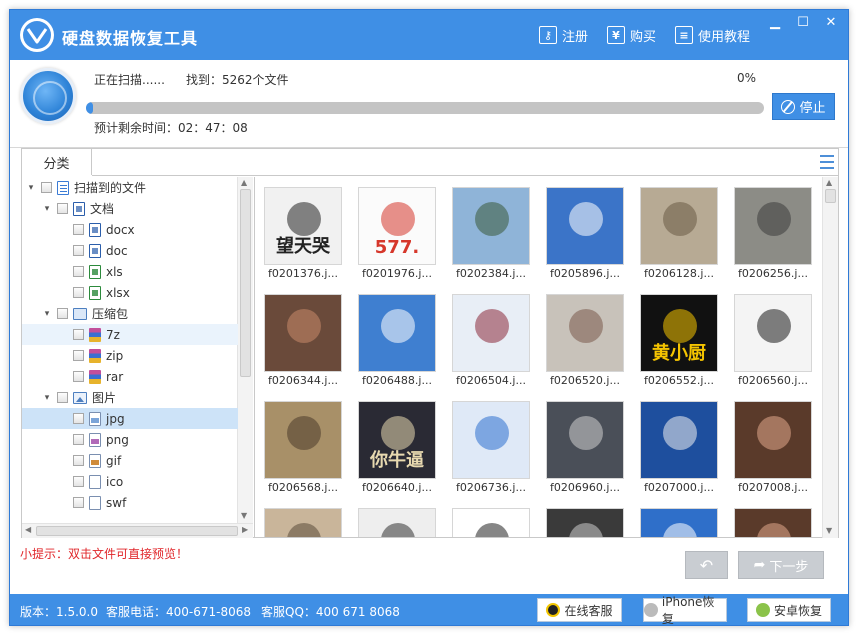 Image resolution: width=860 pixels, height=639 pixels. I want to click on online-service-label: 在线客服, so click(588, 610).